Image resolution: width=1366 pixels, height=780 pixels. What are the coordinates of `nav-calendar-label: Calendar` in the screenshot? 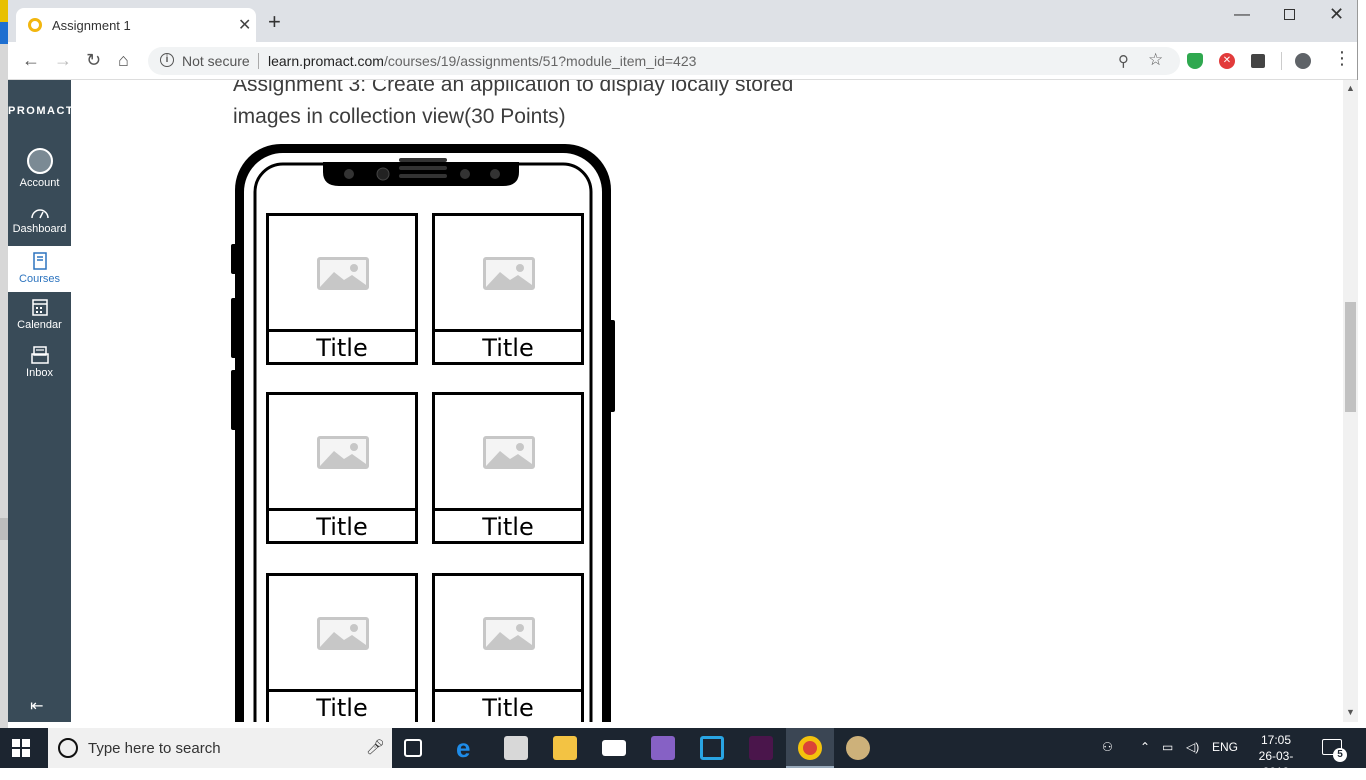 It's located at (39, 325).